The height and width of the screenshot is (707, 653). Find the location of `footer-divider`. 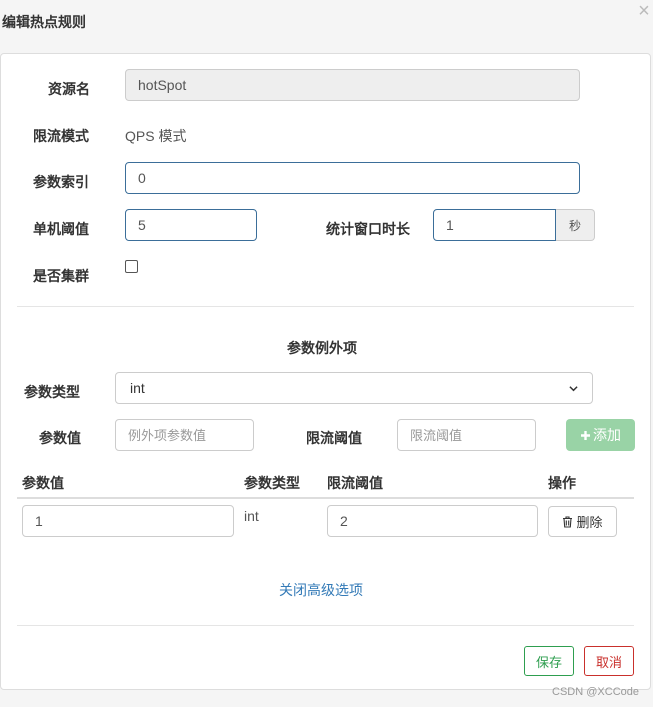

footer-divider is located at coordinates (325, 625).